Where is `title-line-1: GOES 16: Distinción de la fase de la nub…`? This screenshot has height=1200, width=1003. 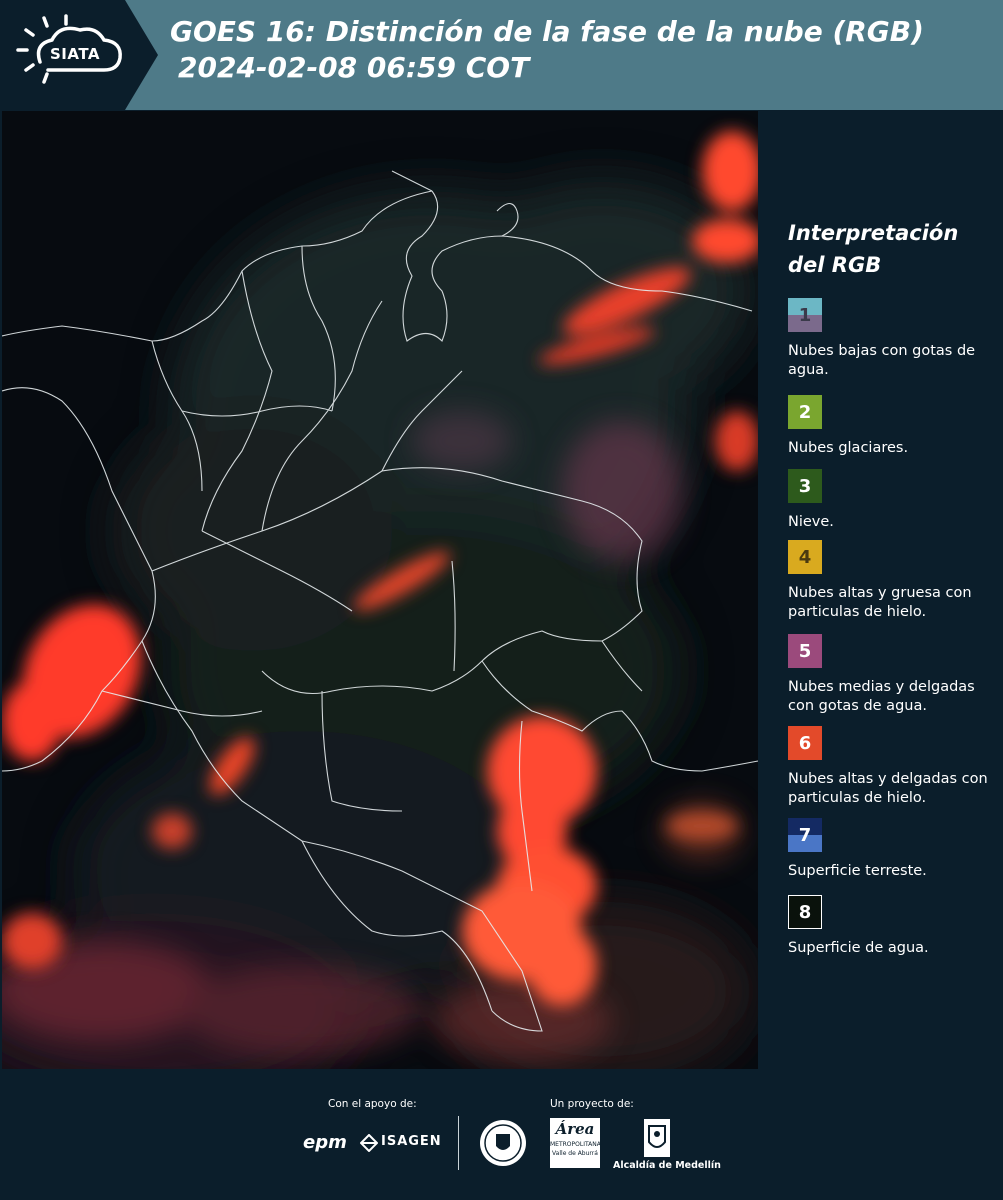
title-line-1: GOES 16: Distinción de la fase de la nub… is located at coordinates (547, 31).